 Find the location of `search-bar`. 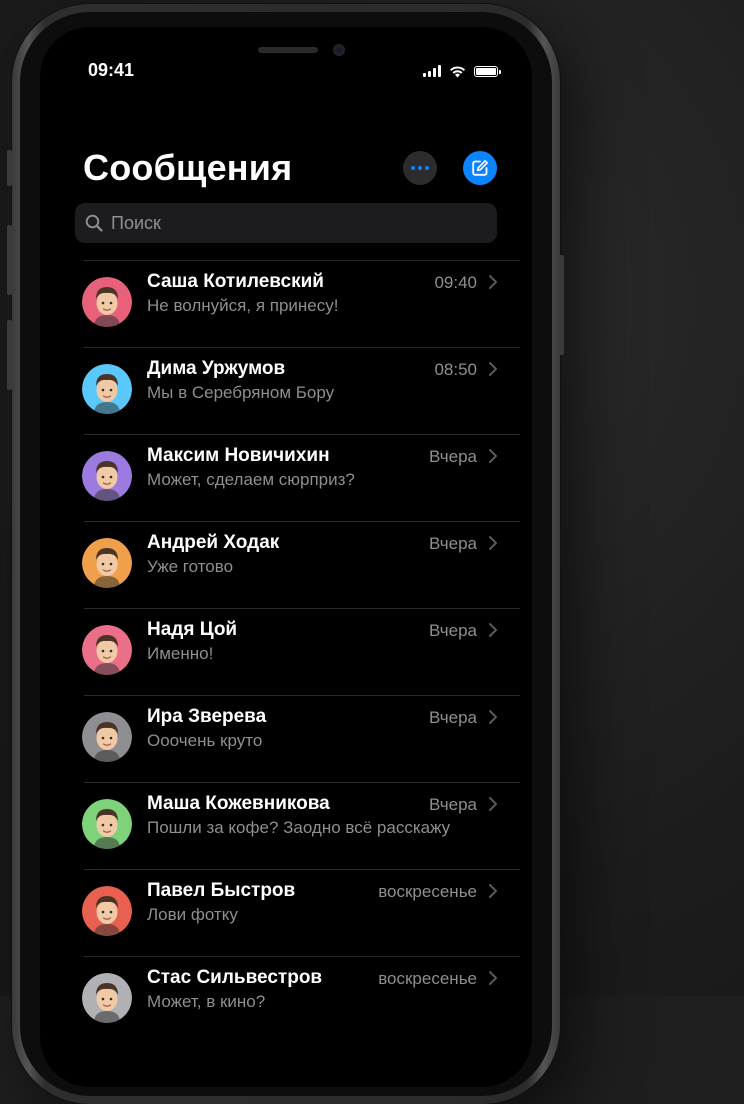

search-bar is located at coordinates (286, 223).